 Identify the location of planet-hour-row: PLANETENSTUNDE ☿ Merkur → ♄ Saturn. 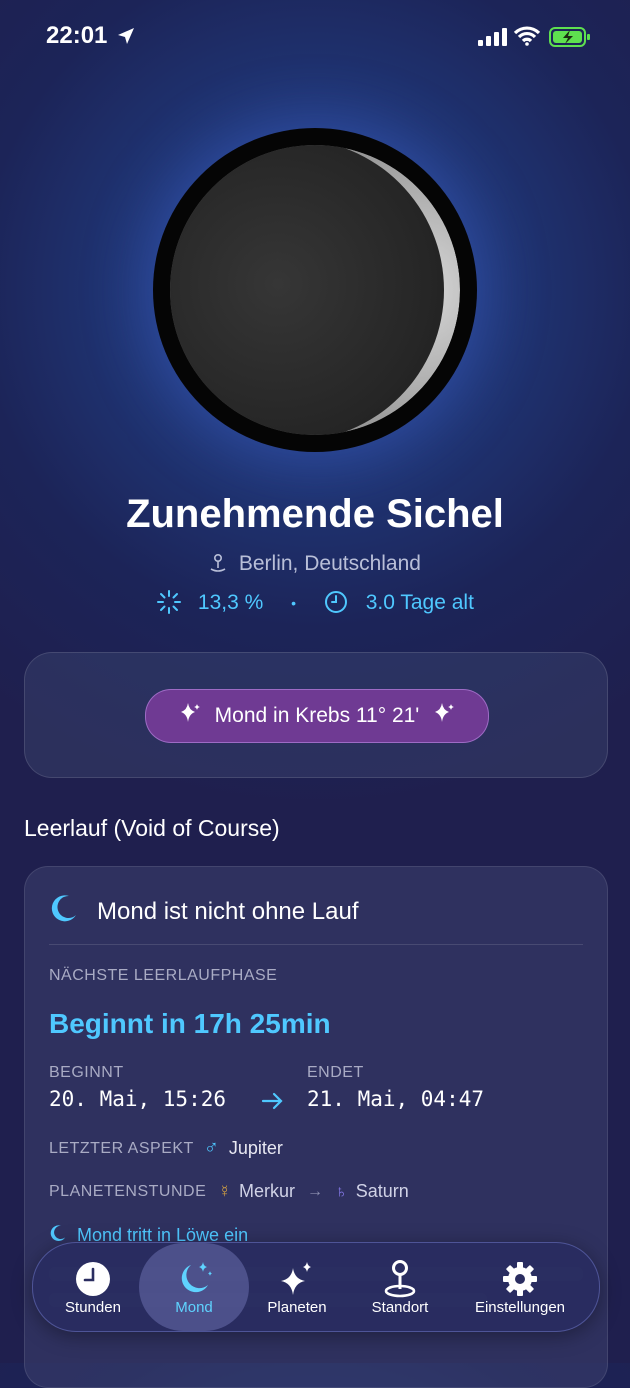
(229, 1191).